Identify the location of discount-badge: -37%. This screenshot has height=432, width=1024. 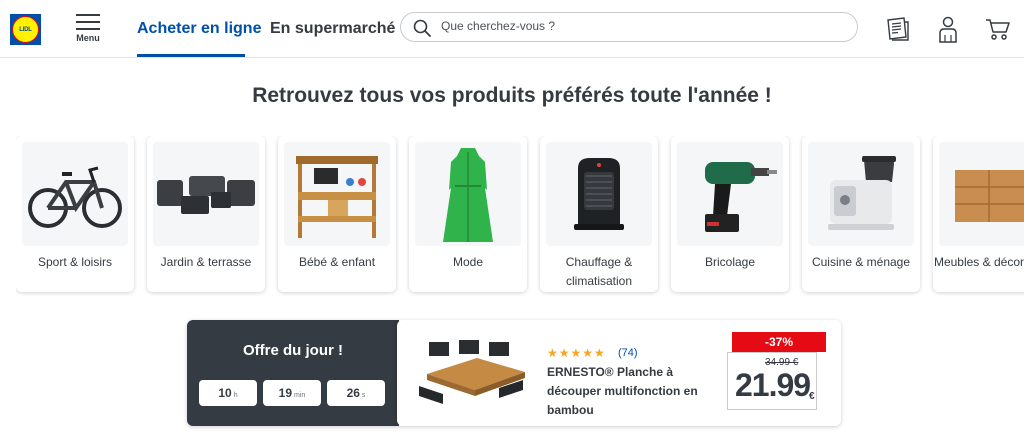
(779, 342).